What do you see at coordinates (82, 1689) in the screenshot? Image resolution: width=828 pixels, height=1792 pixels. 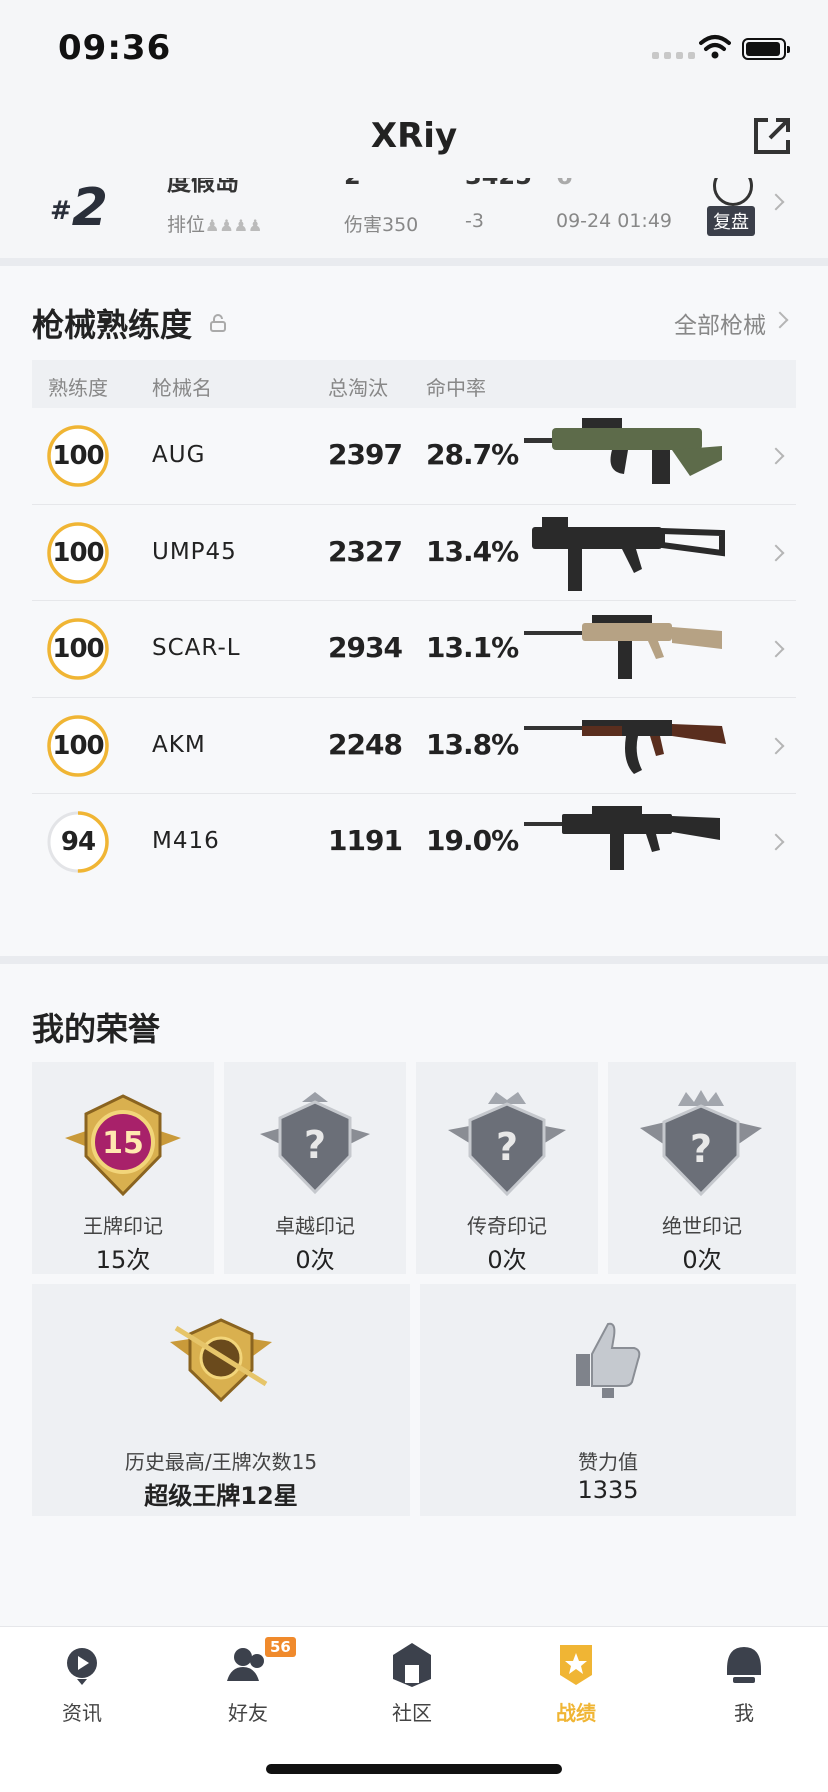 I see `tab-news: 资讯` at bounding box center [82, 1689].